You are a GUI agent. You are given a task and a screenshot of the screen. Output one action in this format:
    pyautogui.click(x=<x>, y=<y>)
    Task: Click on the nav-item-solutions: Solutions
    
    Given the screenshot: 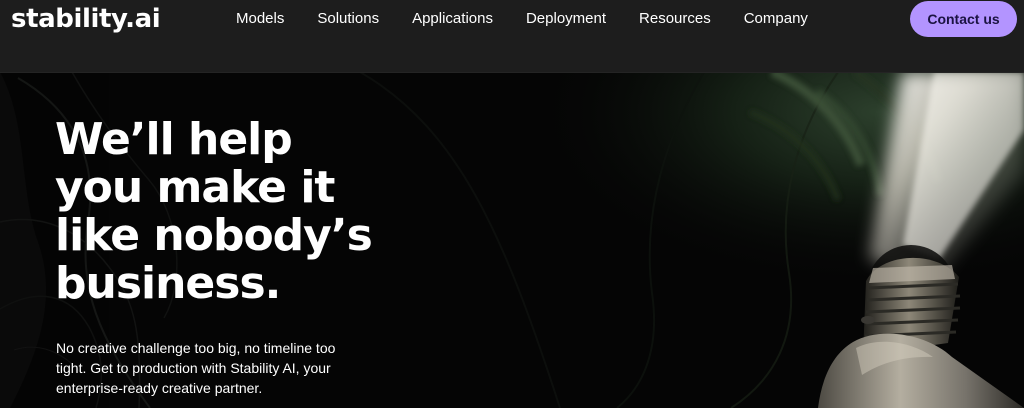 What is the action you would take?
    pyautogui.click(x=348, y=19)
    